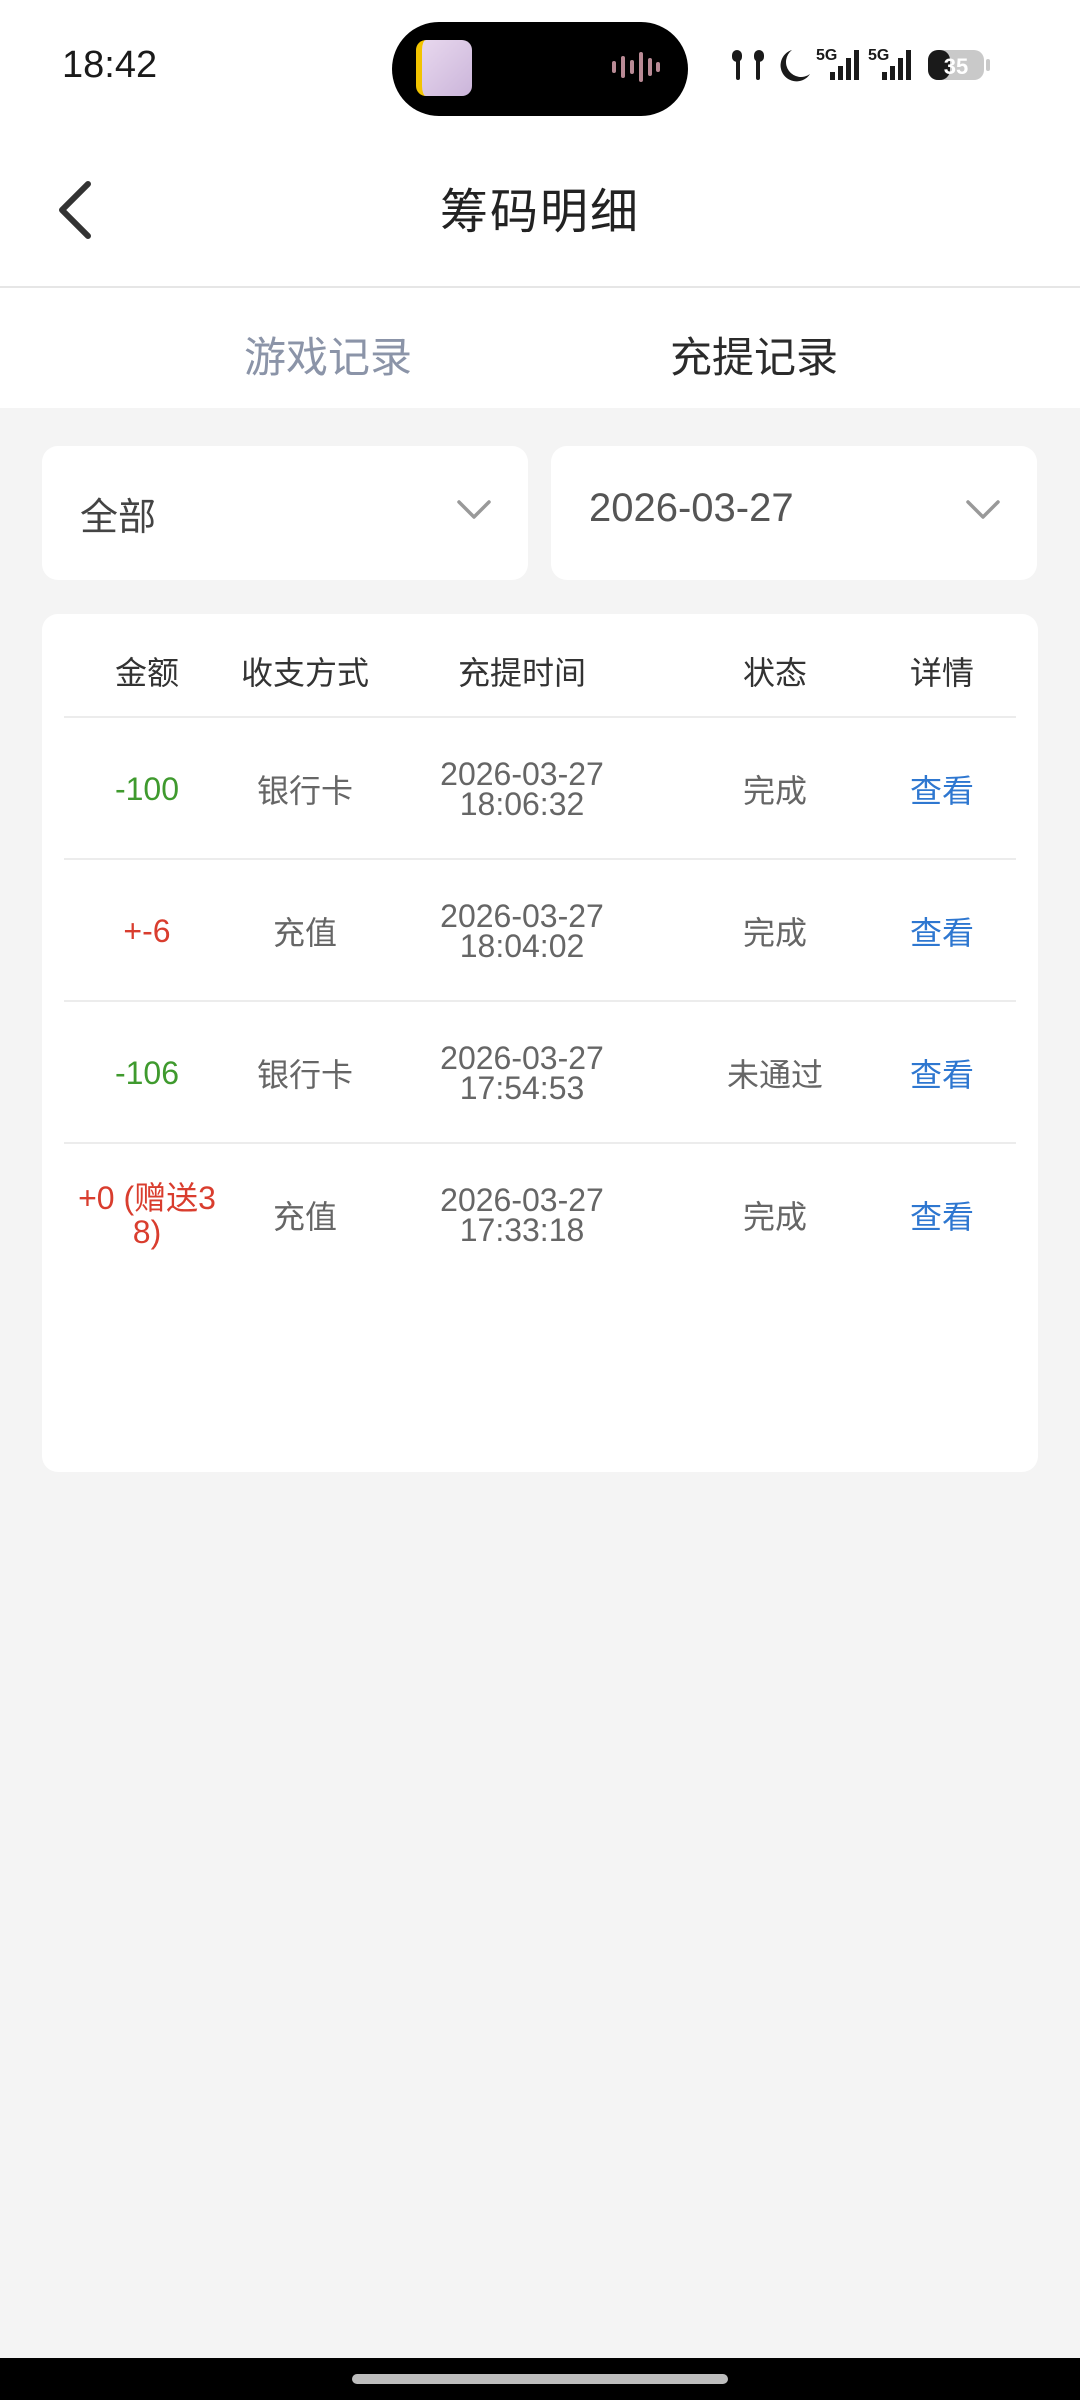 The image size is (1080, 2400). I want to click on header-status: 状态, so click(774, 673).